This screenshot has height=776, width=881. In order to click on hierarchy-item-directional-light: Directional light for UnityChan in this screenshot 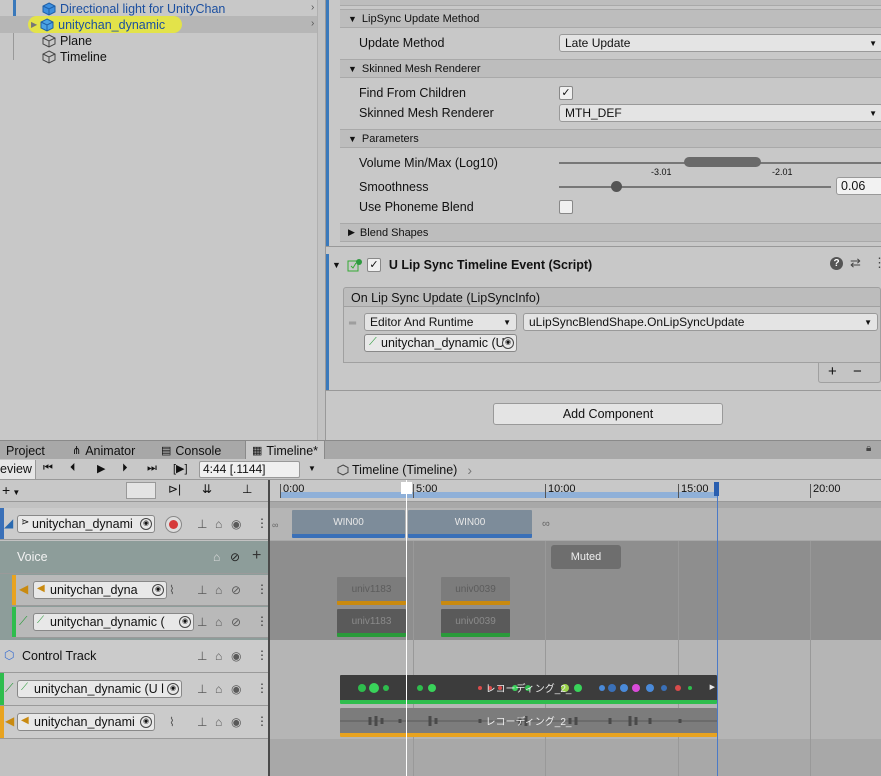, I will do `click(177, 9)`.